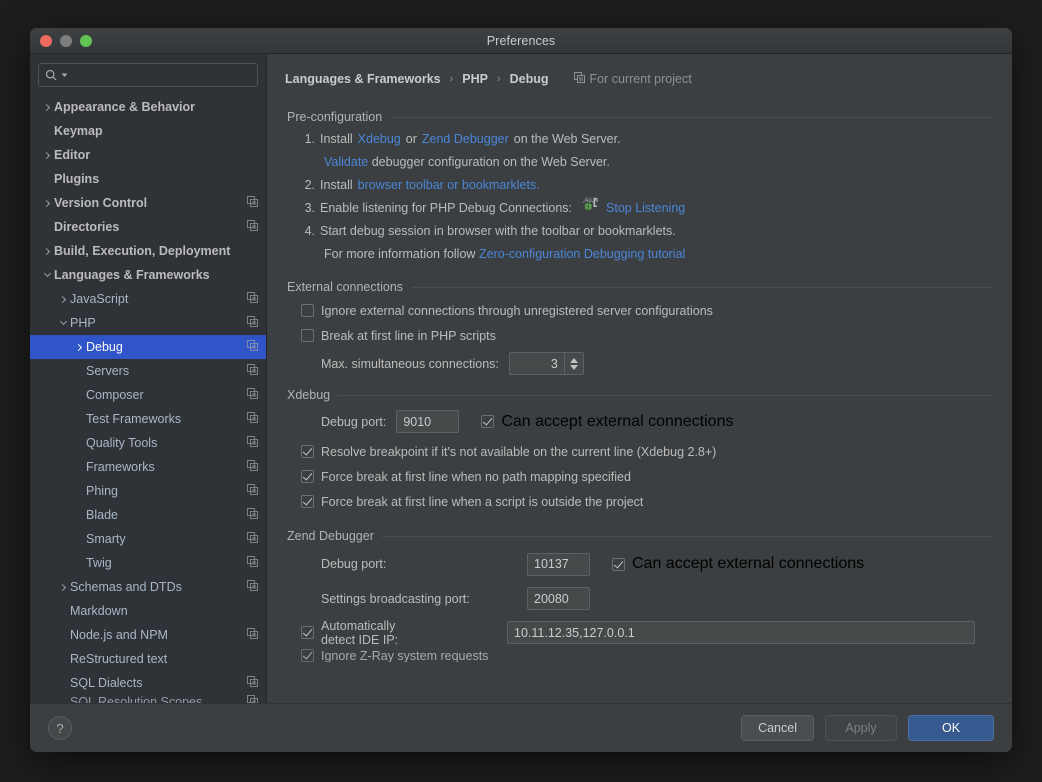  Describe the element at coordinates (108, 371) in the screenshot. I see `sidebar-item-label: Servers` at that location.